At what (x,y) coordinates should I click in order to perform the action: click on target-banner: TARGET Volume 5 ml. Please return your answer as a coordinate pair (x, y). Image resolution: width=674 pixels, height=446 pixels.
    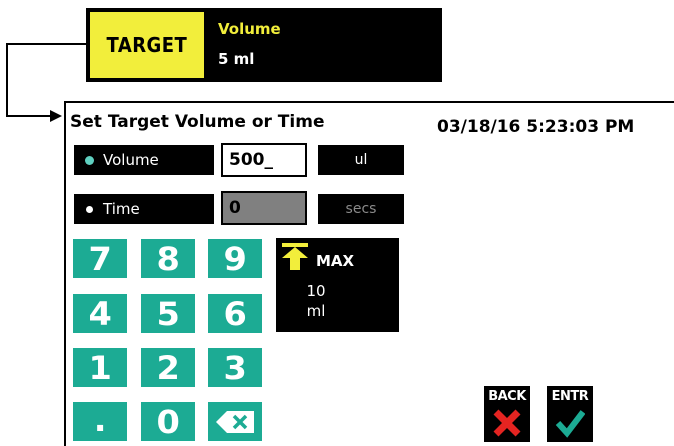
    Looking at the image, I should click on (264, 45).